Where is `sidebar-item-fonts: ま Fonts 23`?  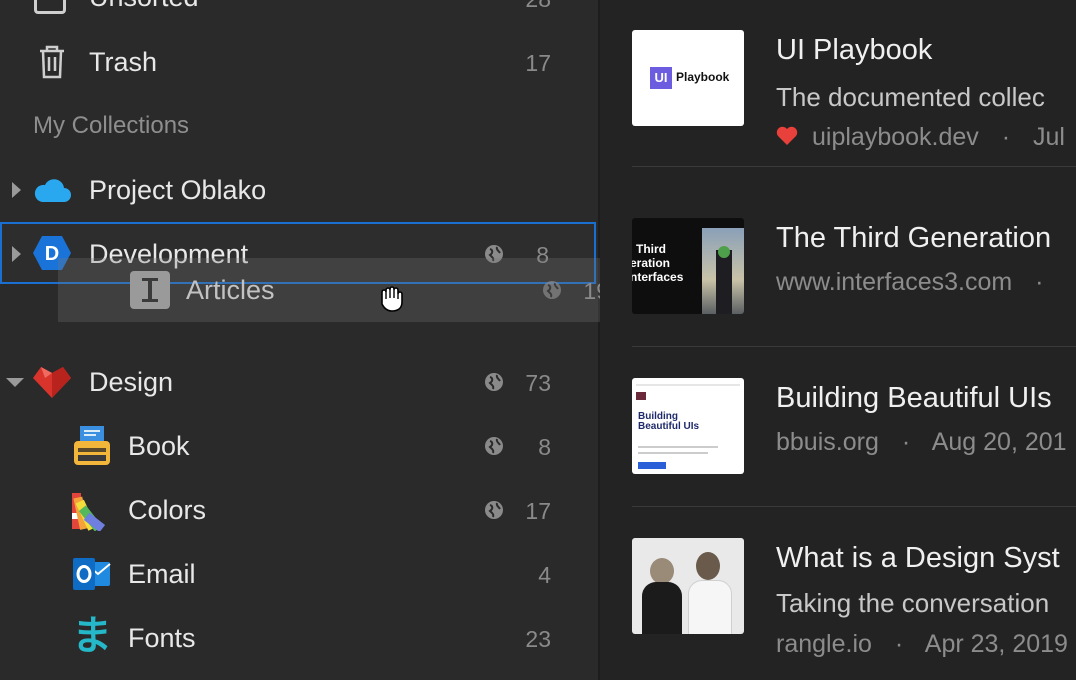
sidebar-item-fonts: ま Fonts 23 is located at coordinates (299, 638).